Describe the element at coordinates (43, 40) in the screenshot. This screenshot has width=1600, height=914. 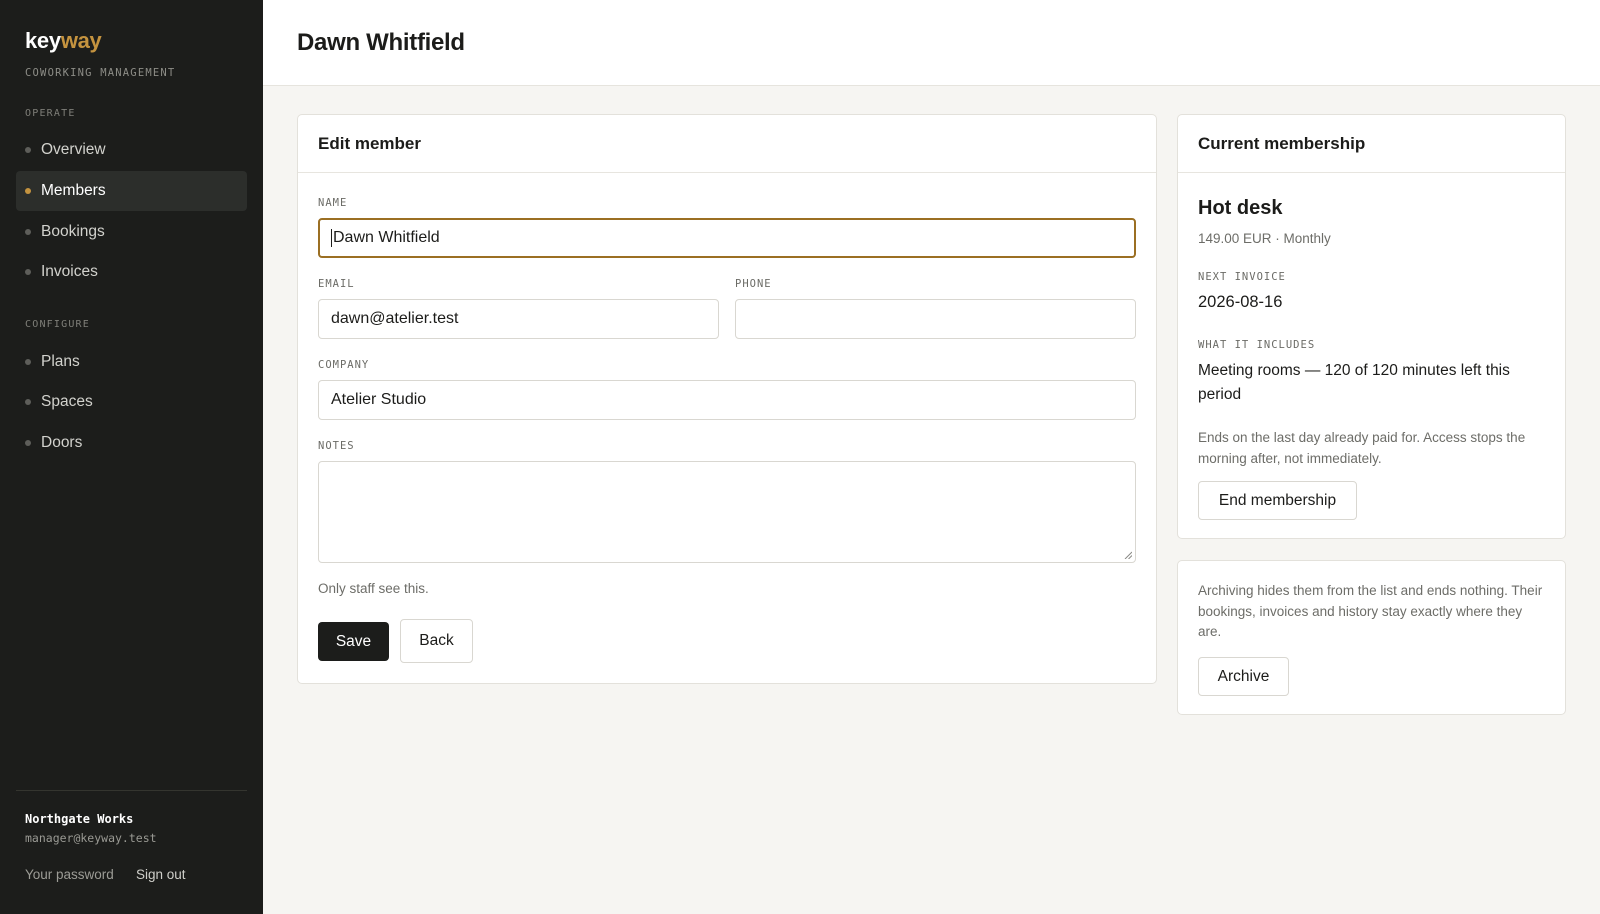
I see `brand-part-key: key` at that location.